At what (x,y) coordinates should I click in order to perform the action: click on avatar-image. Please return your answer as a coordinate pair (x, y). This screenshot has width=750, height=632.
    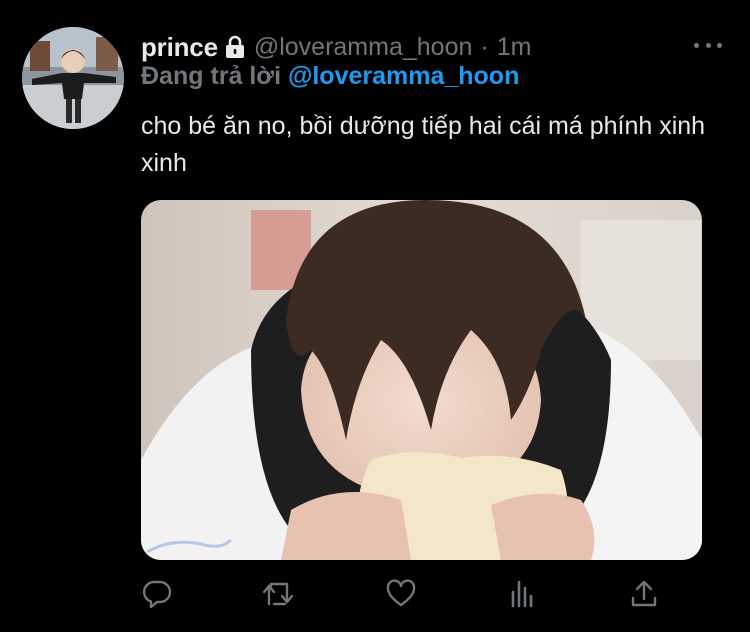
    Looking at the image, I should click on (73, 78).